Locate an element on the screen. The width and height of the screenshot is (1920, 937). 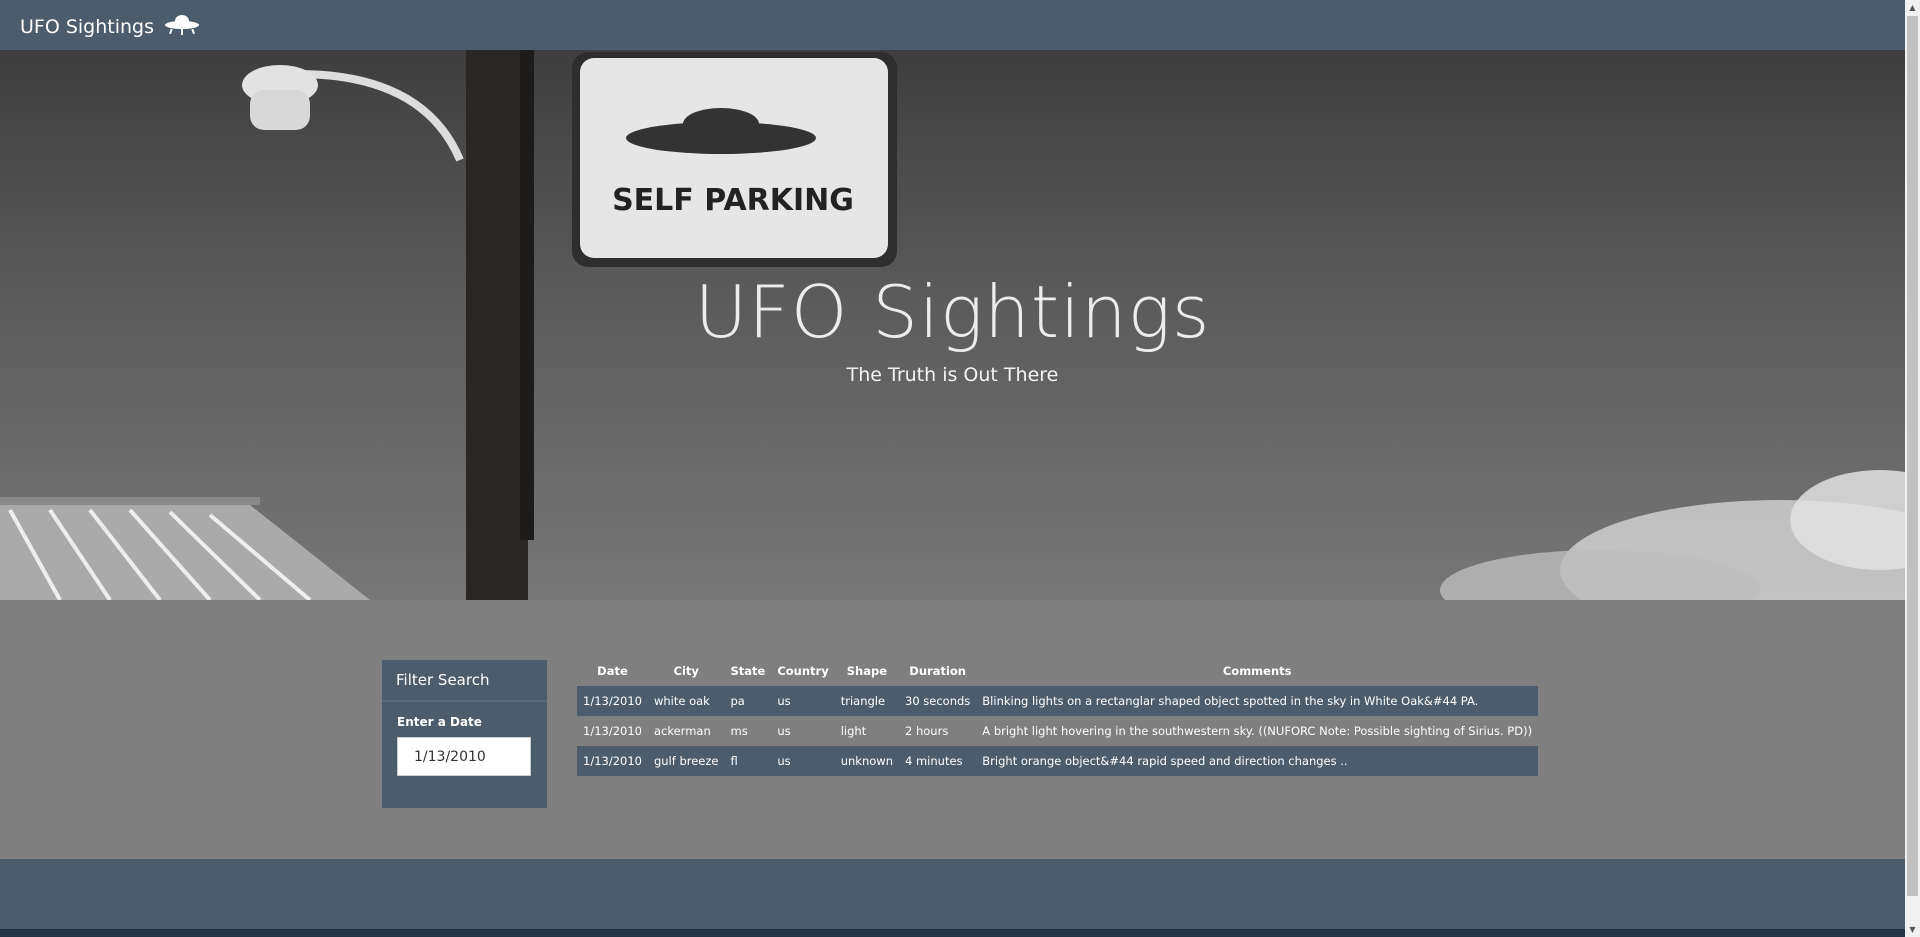
table-cell: ms is located at coordinates (739, 731).